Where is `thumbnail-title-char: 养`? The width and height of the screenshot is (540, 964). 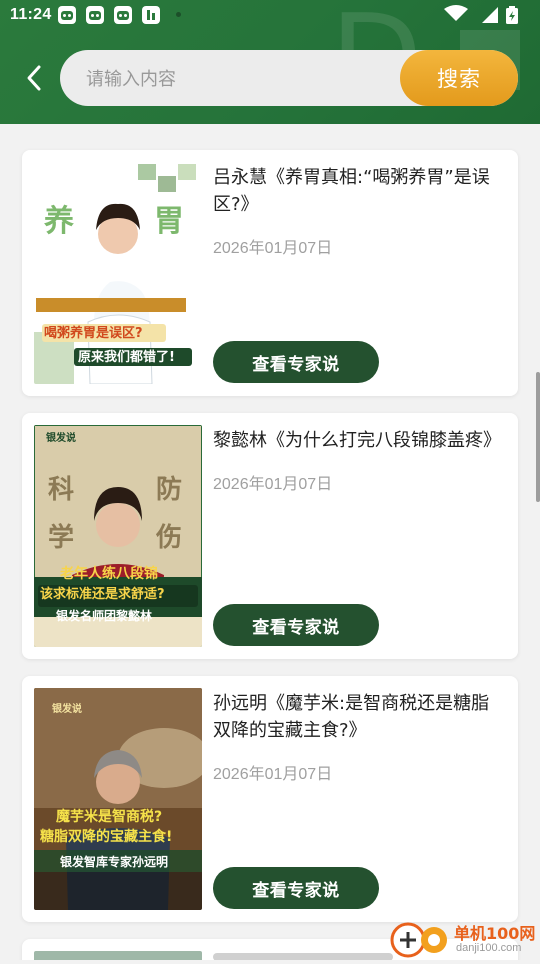 thumbnail-title-char: 养 is located at coordinates (59, 221).